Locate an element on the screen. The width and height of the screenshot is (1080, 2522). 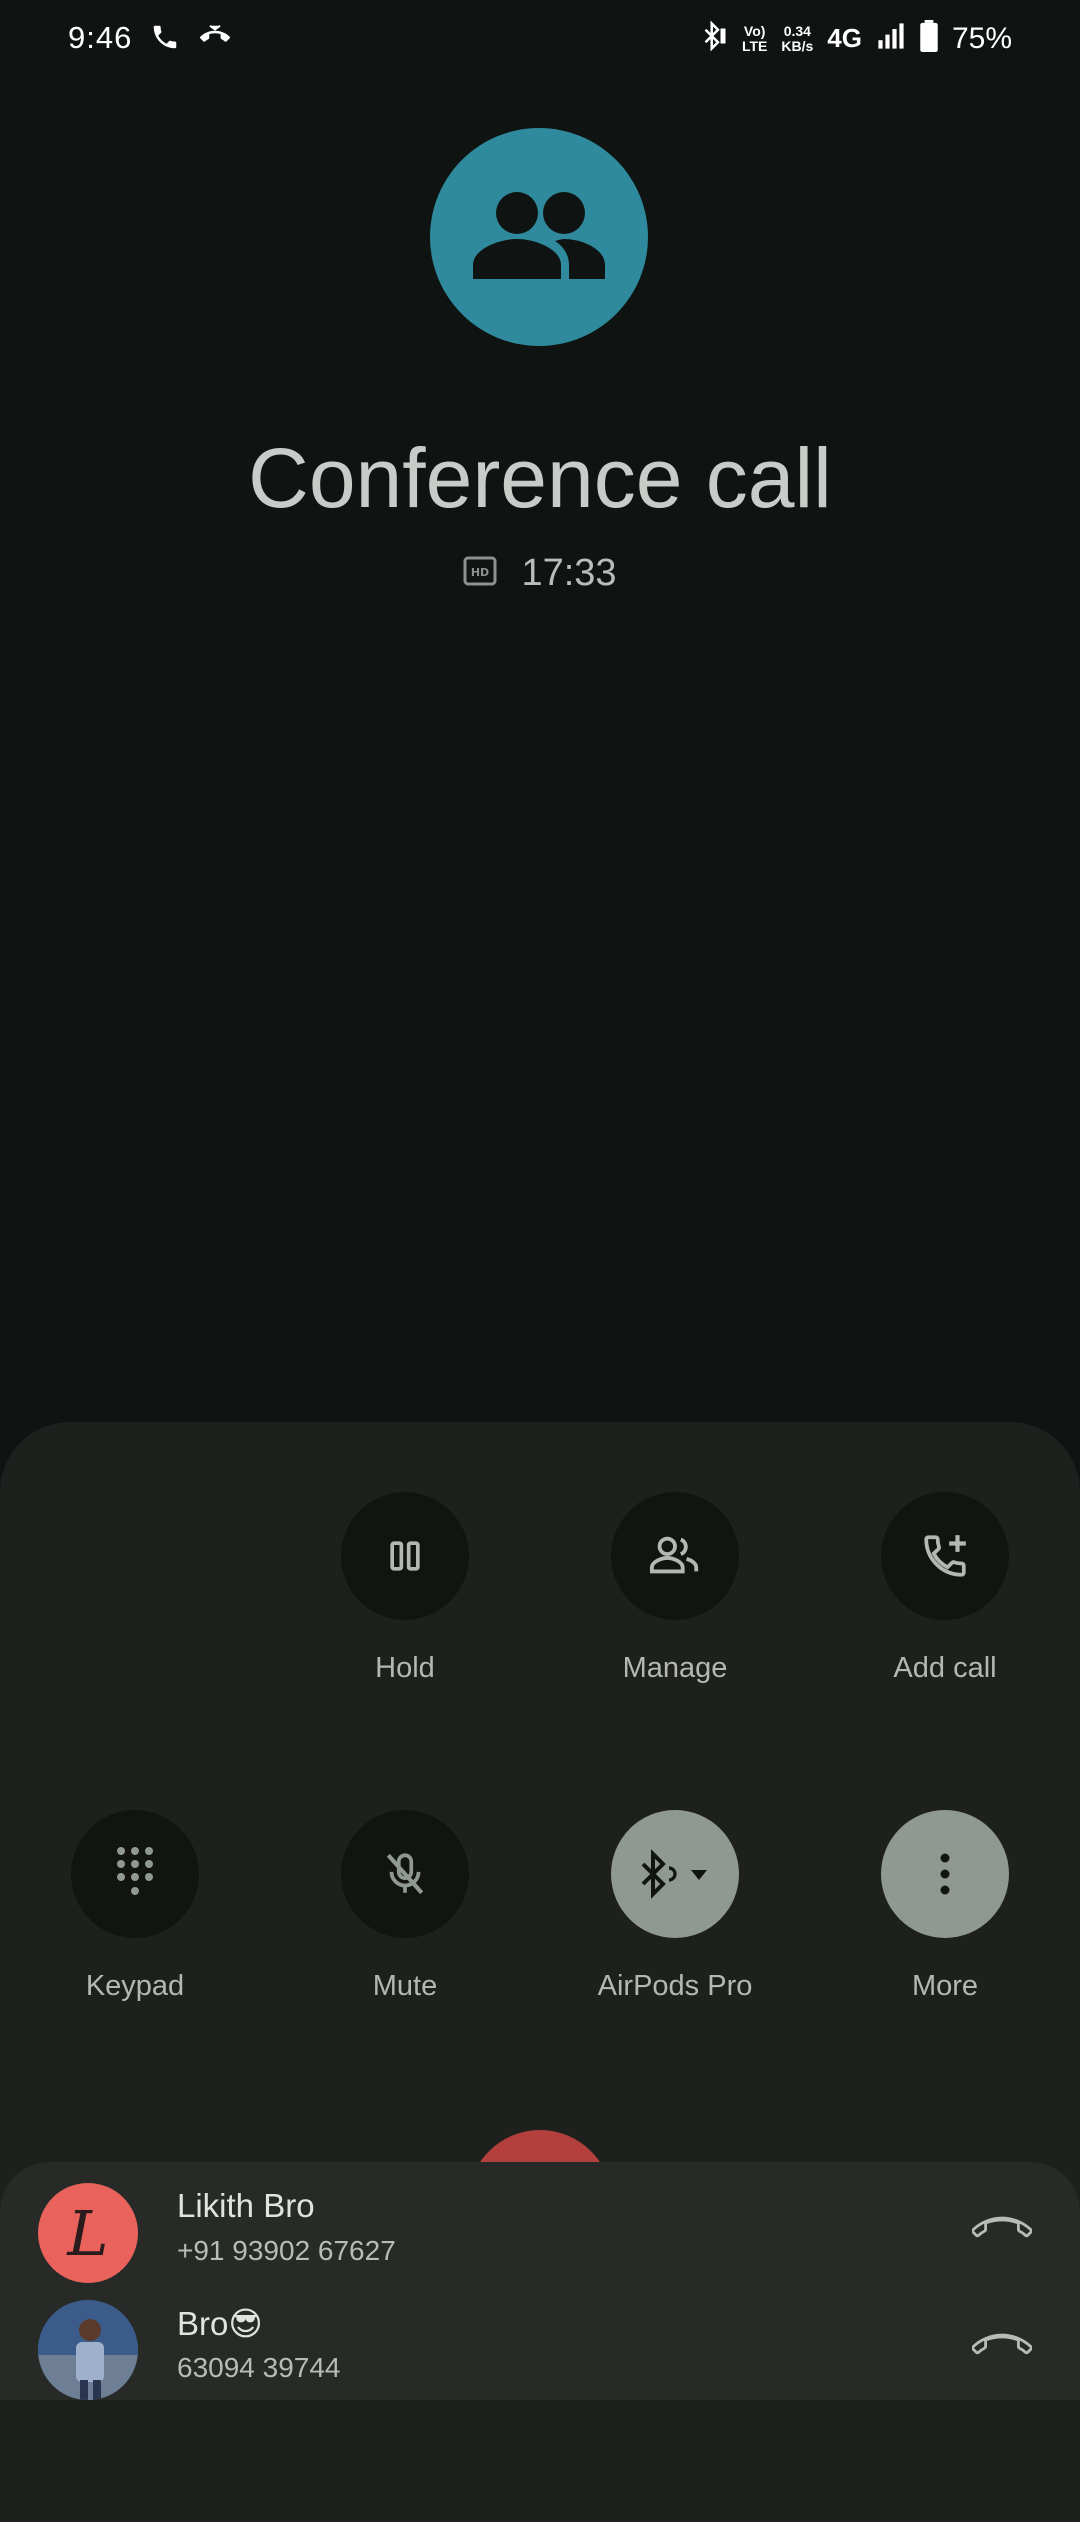
pause-icon is located at coordinates (405, 1556).